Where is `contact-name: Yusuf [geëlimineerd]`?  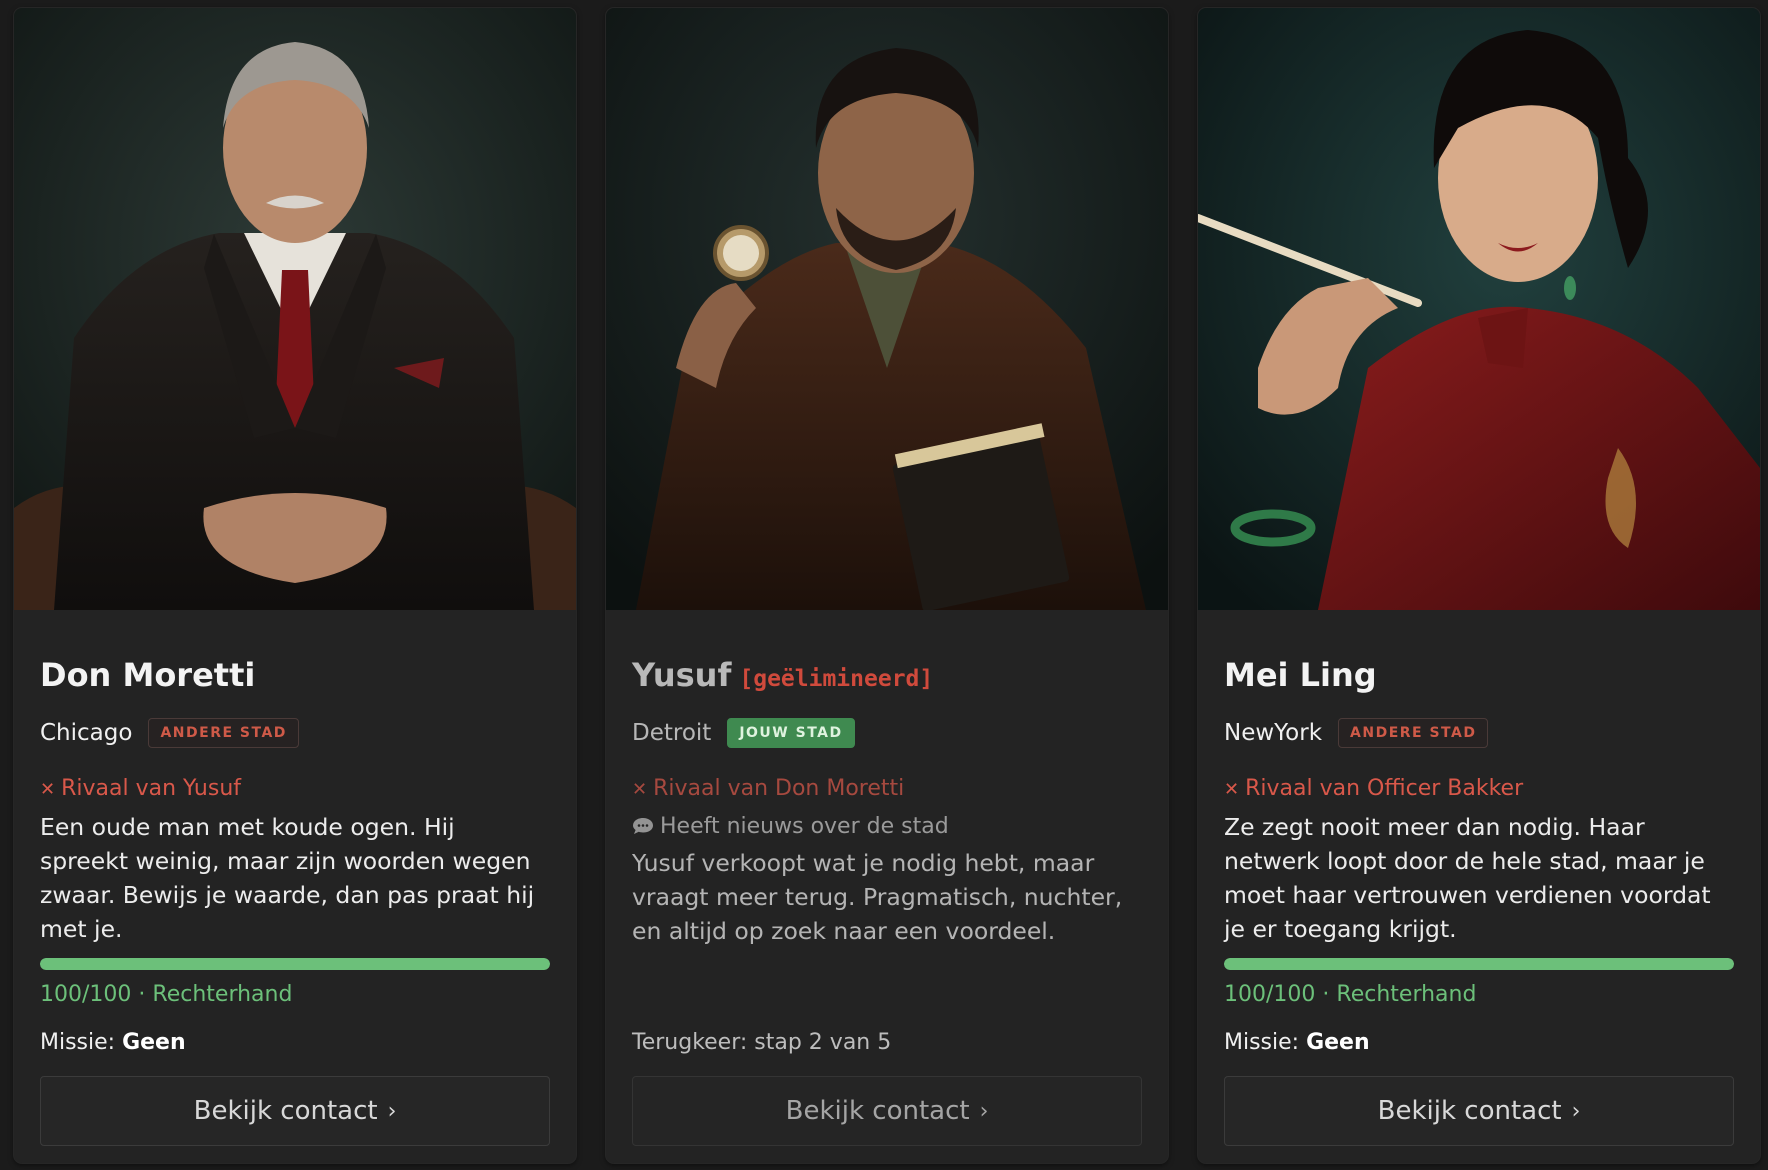
contact-name: Yusuf [geëlimineerd] is located at coordinates (783, 675).